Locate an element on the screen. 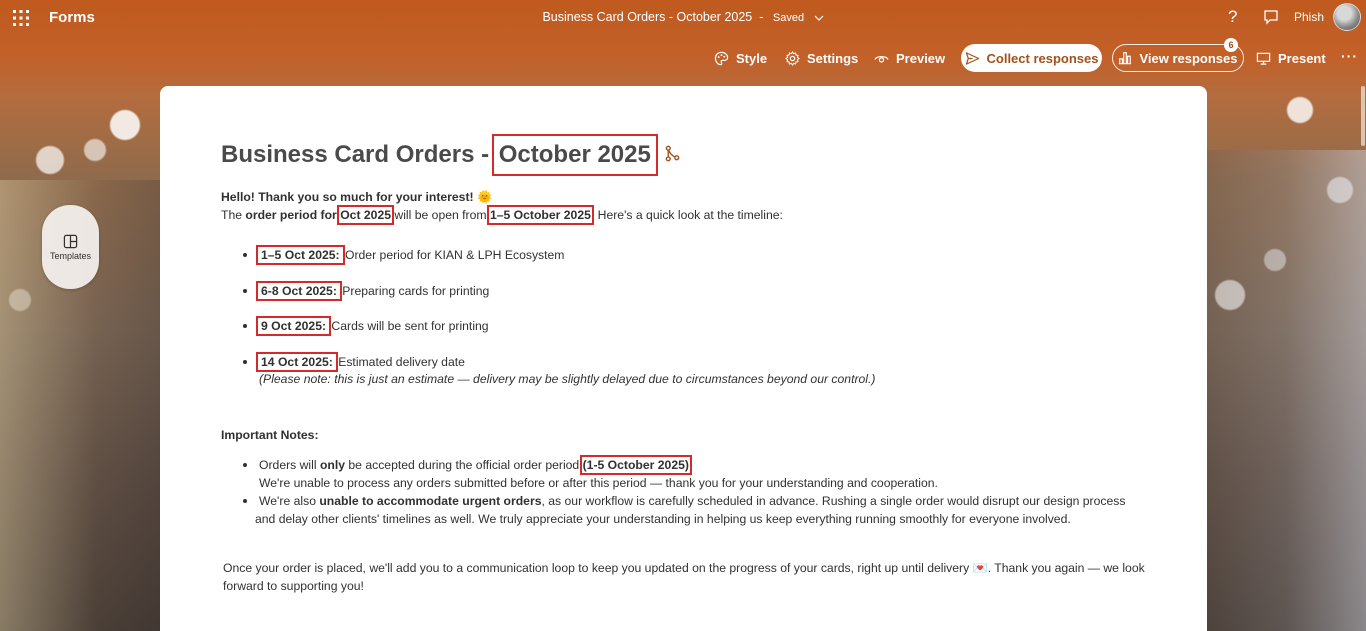 This screenshot has width=1366, height=631. send-icon is located at coordinates (972, 58).